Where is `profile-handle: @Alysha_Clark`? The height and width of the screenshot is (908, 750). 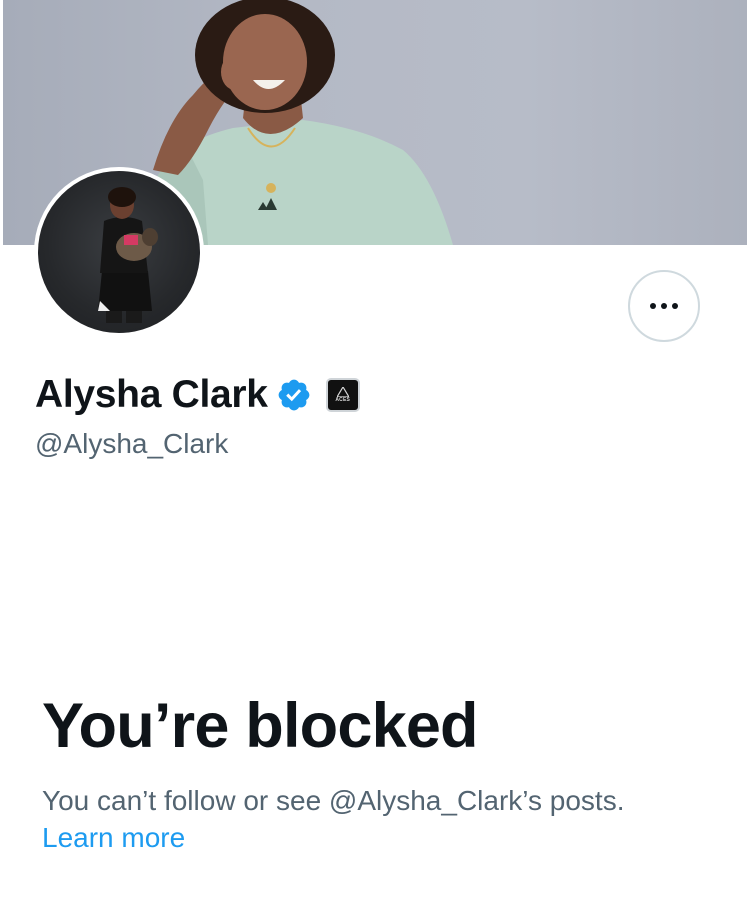 profile-handle: @Alysha_Clark is located at coordinates (132, 443).